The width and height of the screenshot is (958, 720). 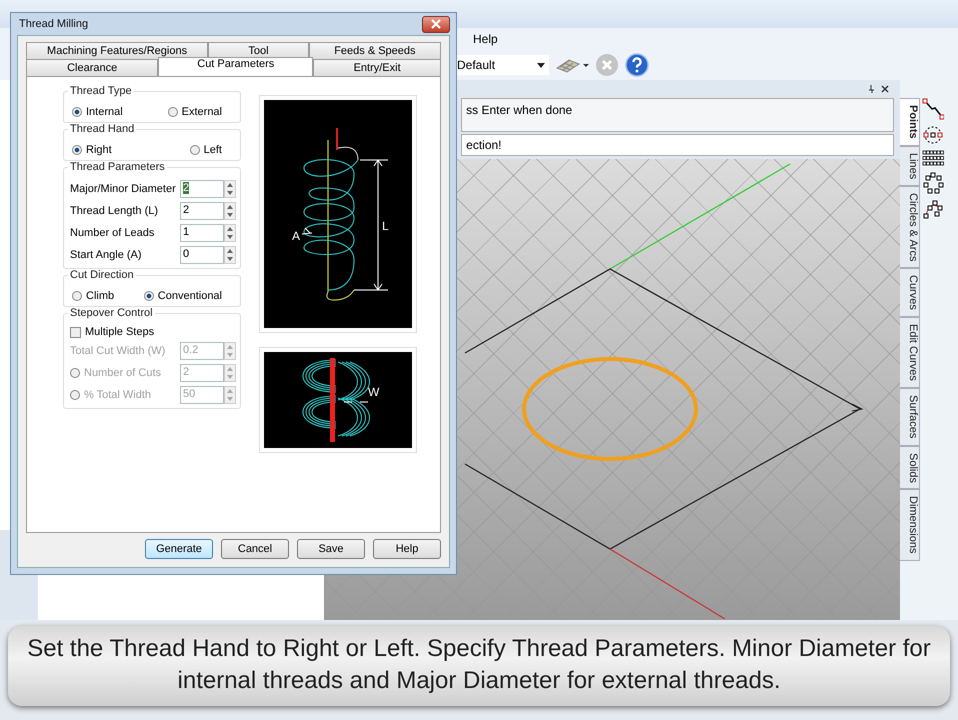 What do you see at coordinates (53, 24) in the screenshot?
I see `window-title: Thread Milling` at bounding box center [53, 24].